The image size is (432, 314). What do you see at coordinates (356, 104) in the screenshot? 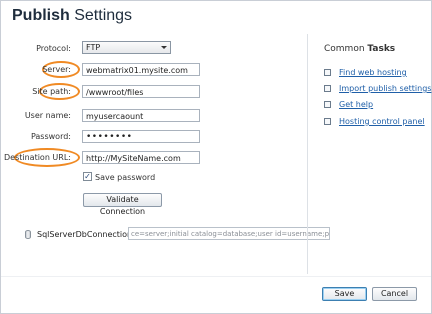
I see `task-label: Get help` at bounding box center [356, 104].